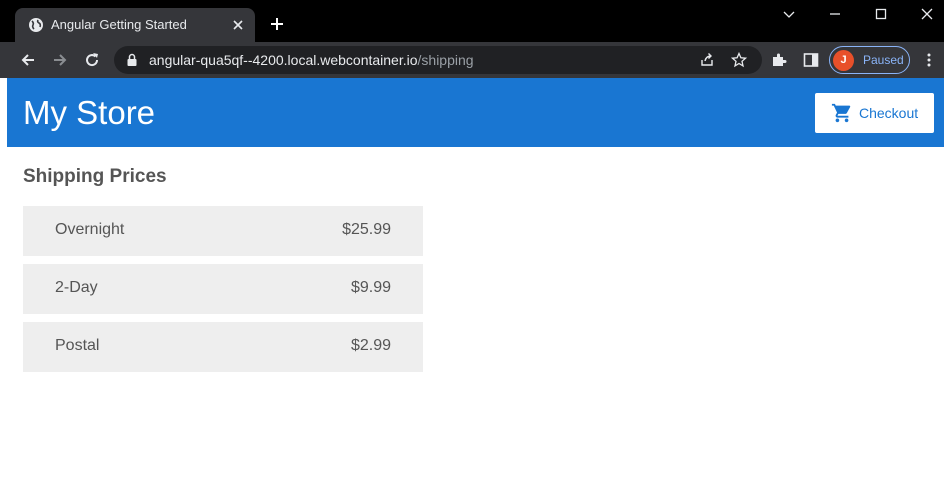 This screenshot has width=944, height=493. I want to click on shipping-type: Overnight, so click(90, 229).